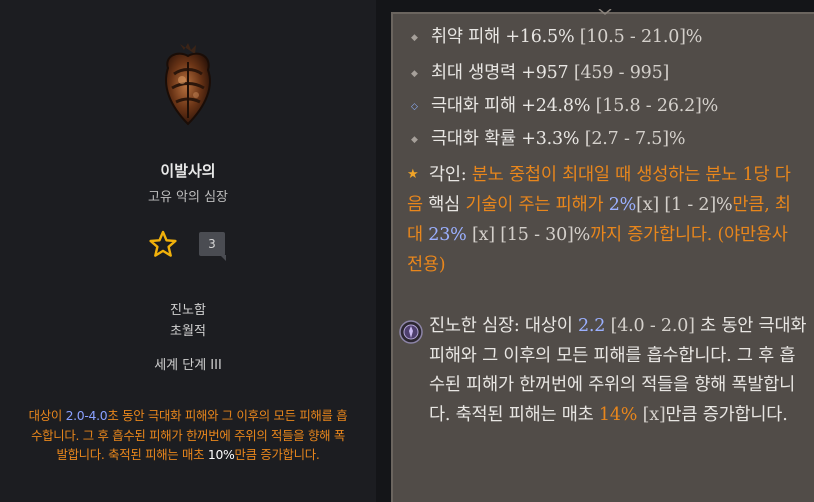  I want to click on quantity-count: 3, so click(212, 244).